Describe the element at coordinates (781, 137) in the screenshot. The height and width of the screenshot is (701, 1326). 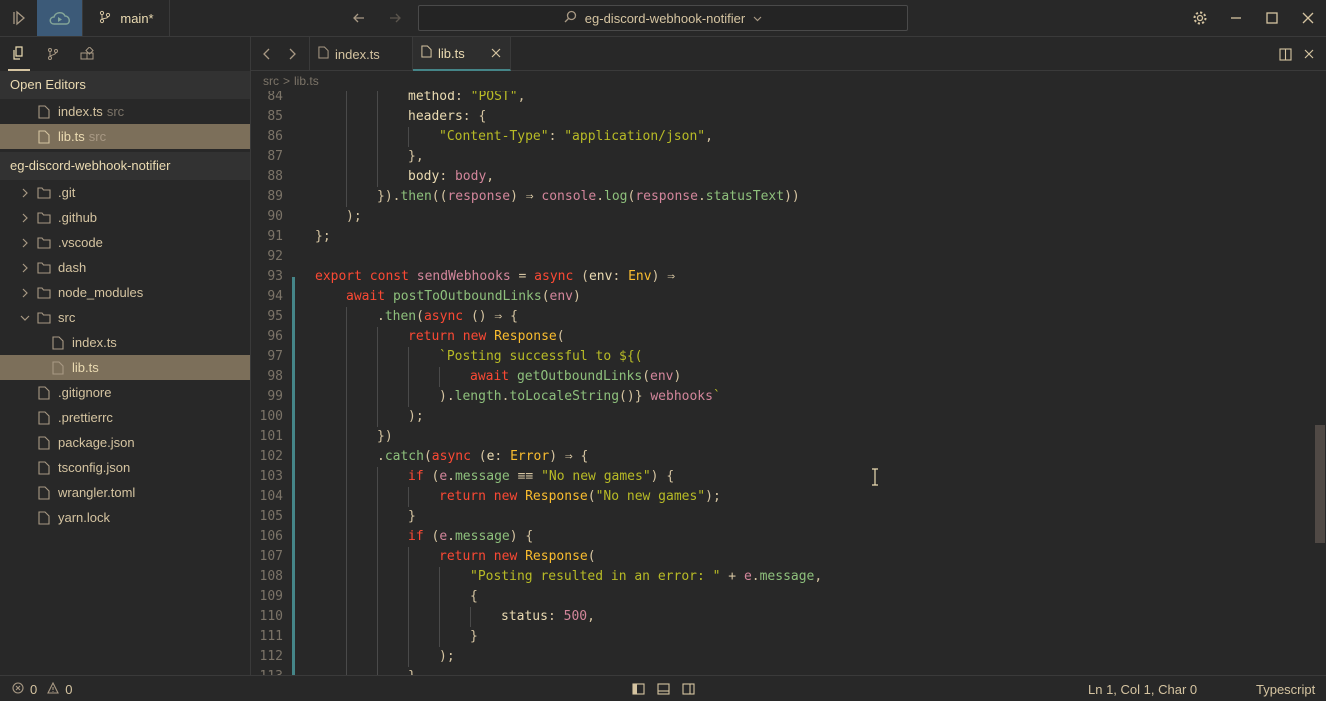
I see `code-line: 86 "Content-Type": "application/json",` at that location.